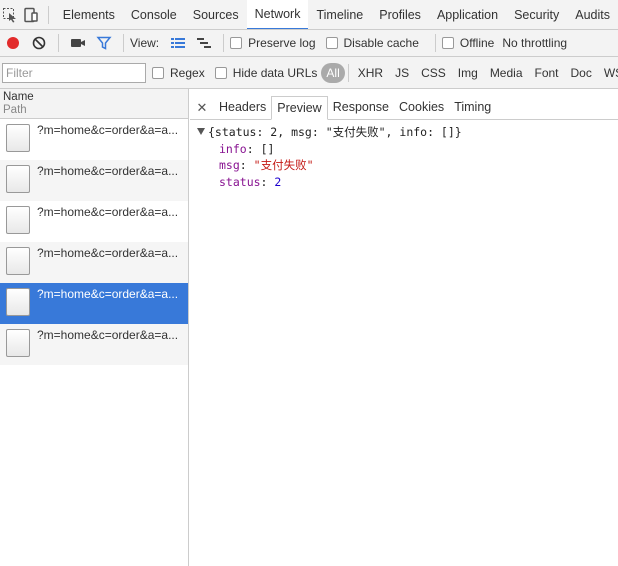 This screenshot has width=618, height=566. I want to click on camera-icon, so click(78, 43).